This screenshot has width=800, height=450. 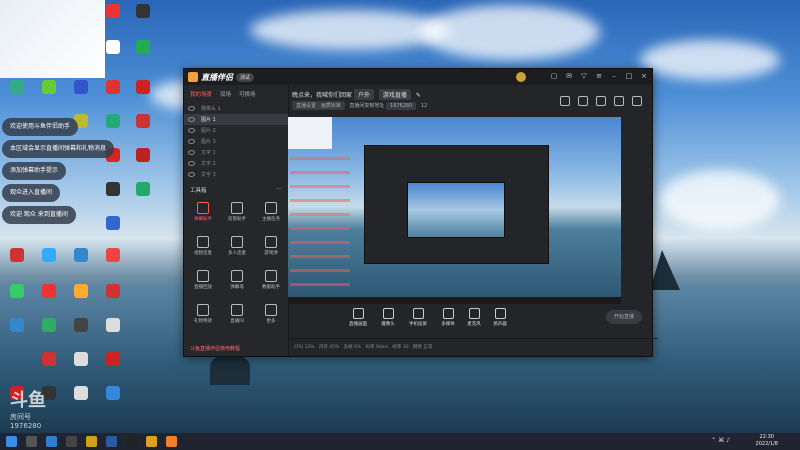 I want to click on network-icon: ⌘, so click(x=721, y=440).